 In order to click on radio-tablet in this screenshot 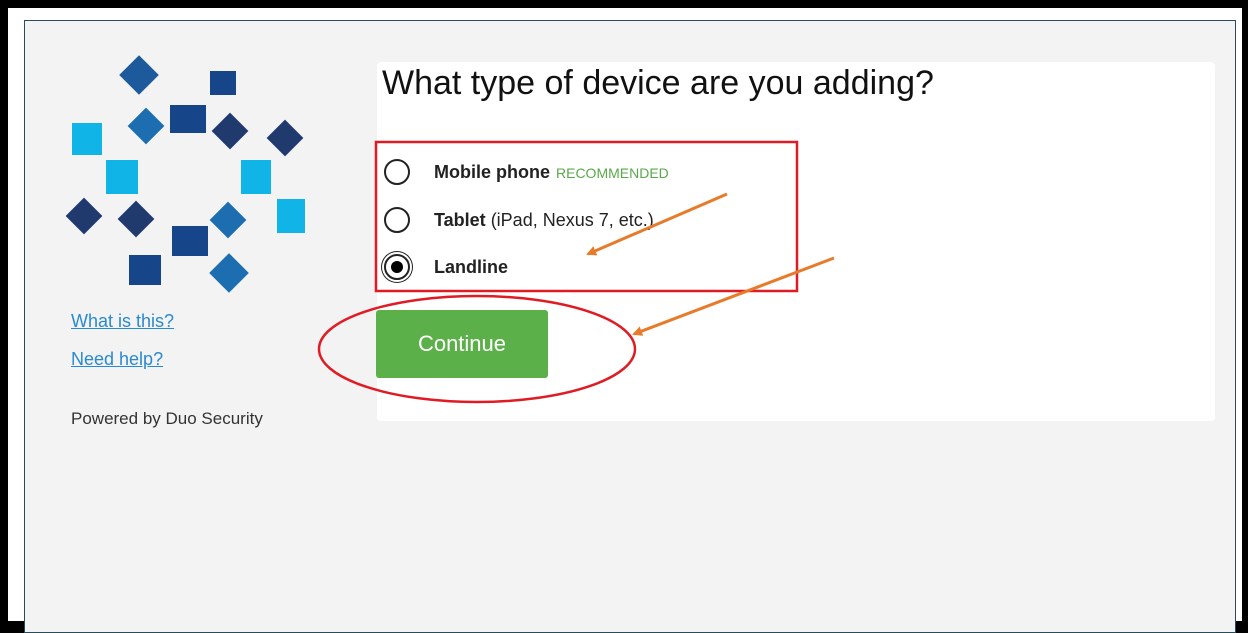, I will do `click(397, 220)`.